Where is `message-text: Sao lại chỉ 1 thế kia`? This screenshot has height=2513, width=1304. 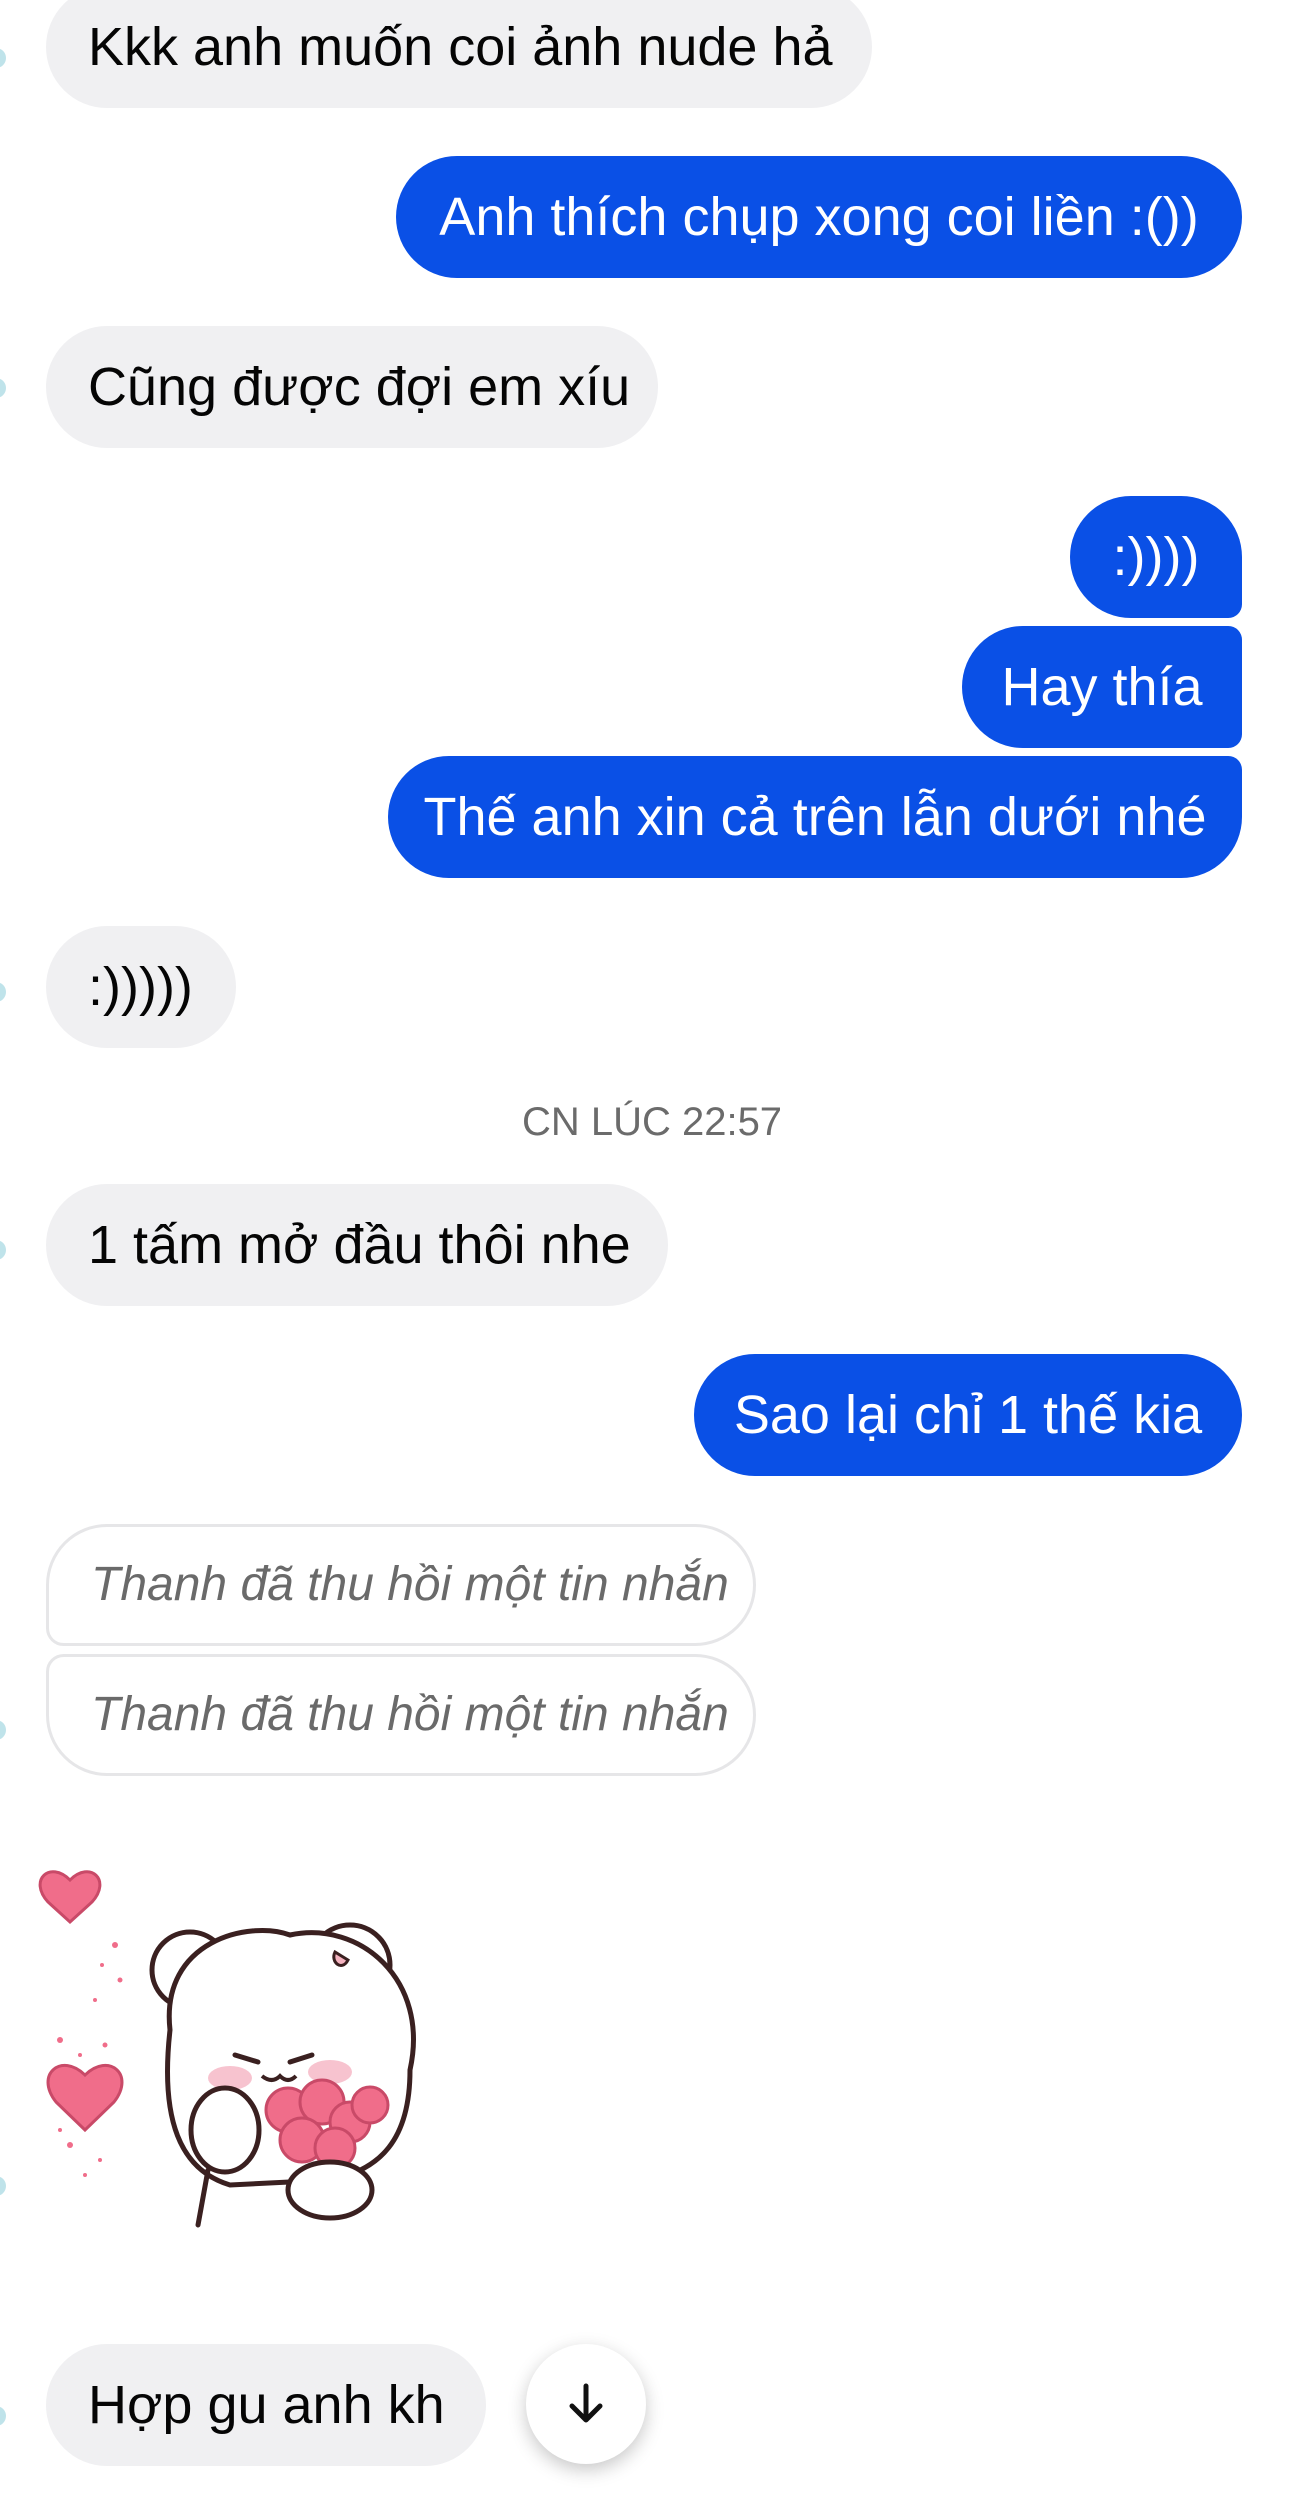
message-text: Sao lại chỉ 1 thế kia is located at coordinates (968, 1415).